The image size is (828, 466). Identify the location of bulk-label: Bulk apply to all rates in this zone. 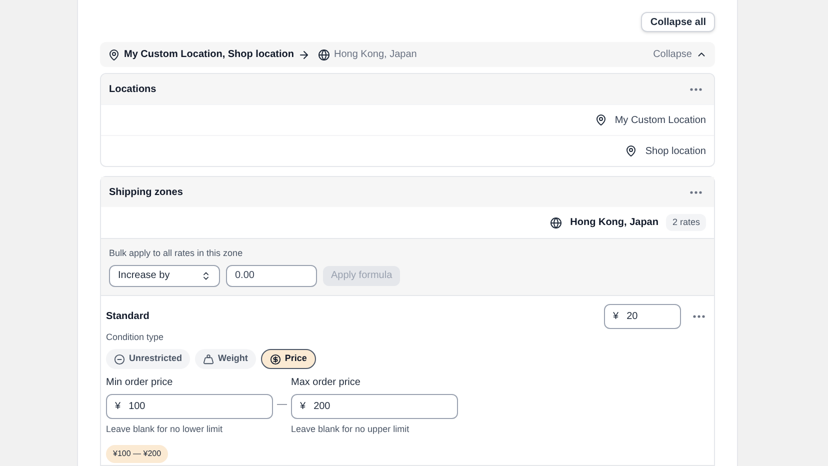
(176, 253).